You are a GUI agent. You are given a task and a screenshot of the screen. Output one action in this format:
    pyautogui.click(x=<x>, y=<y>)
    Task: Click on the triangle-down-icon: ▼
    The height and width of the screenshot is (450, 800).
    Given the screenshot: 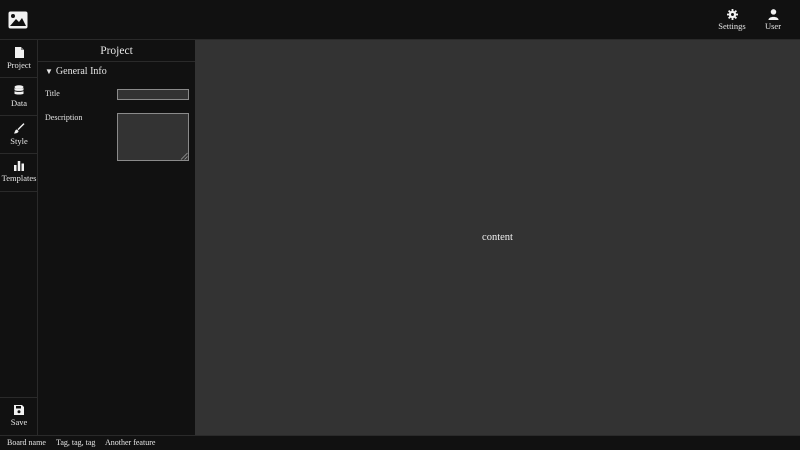 What is the action you would take?
    pyautogui.click(x=49, y=71)
    